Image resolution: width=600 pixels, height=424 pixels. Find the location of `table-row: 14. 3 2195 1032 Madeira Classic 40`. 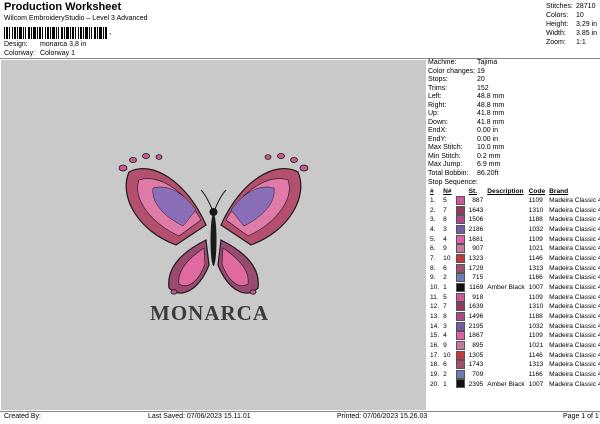

table-row: 14. 3 2195 1032 Madeira Classic 40 is located at coordinates (514, 326).